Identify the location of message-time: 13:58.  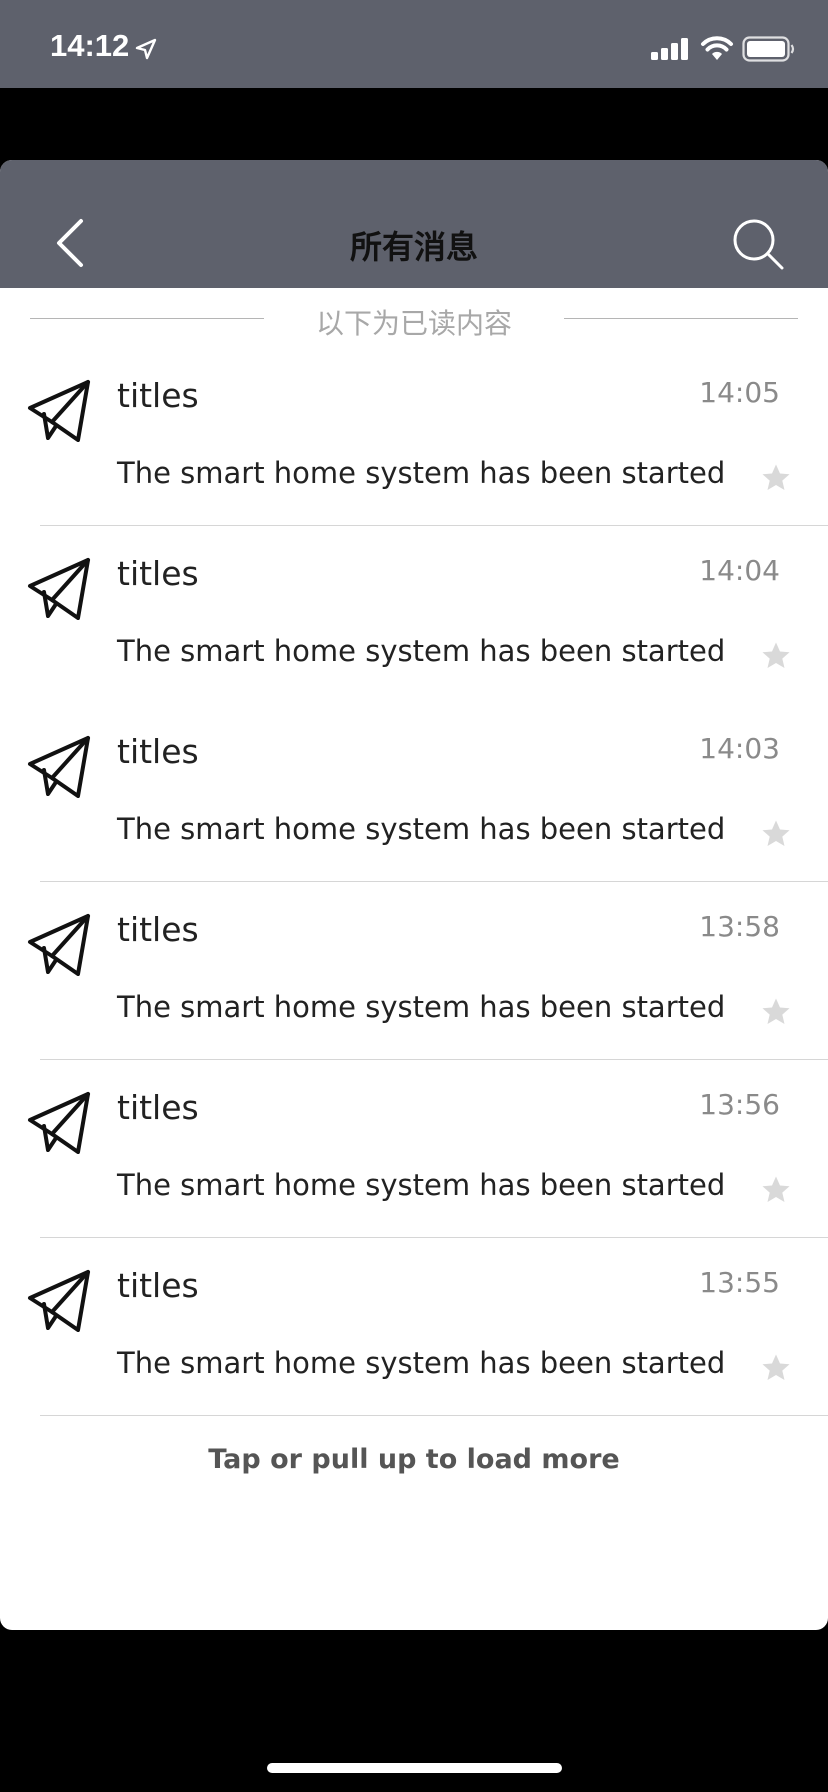
(739, 926).